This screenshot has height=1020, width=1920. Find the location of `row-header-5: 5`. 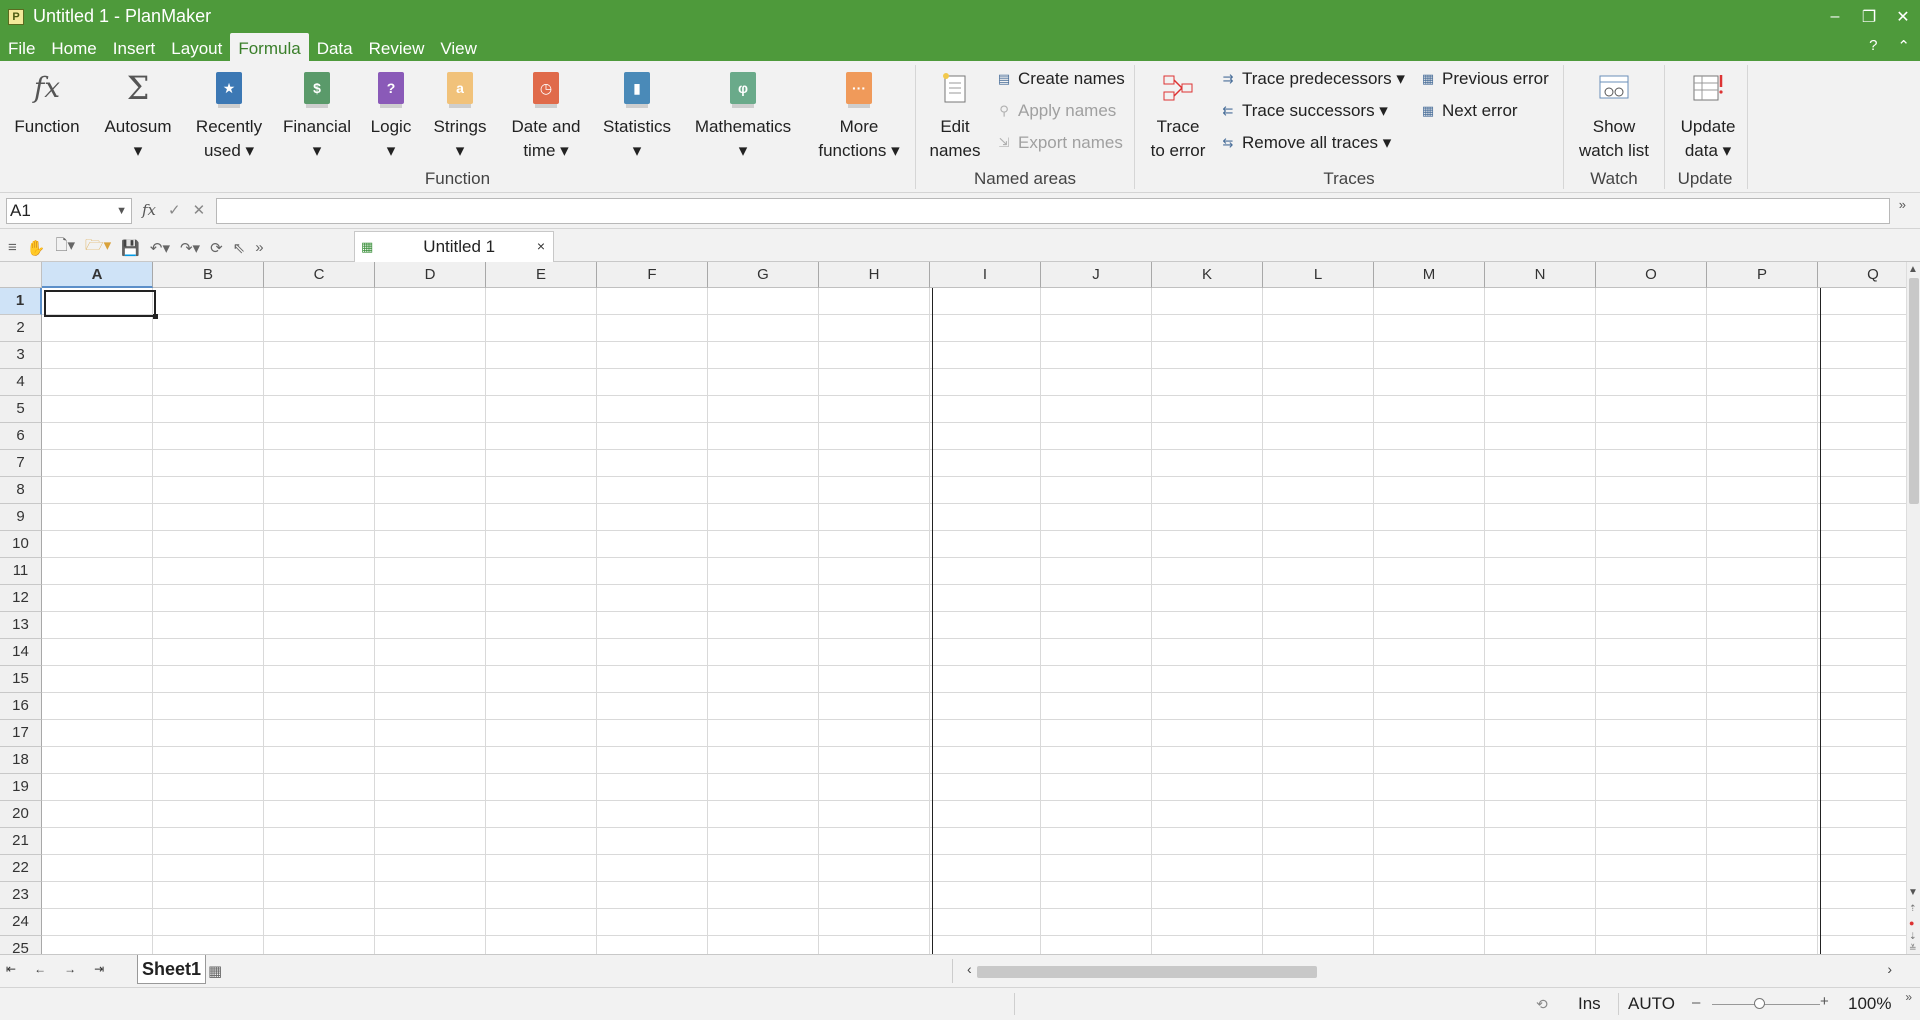

row-header-5: 5 is located at coordinates (21, 409).